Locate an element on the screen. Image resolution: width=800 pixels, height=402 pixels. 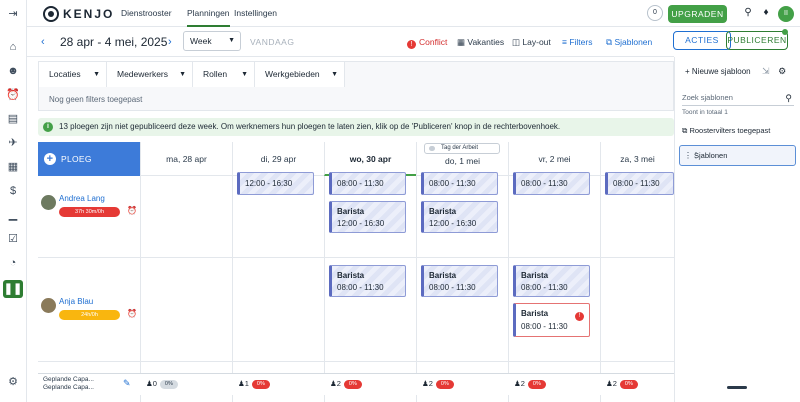
capacity-cell: ♟2 0% is located at coordinates (530, 384).